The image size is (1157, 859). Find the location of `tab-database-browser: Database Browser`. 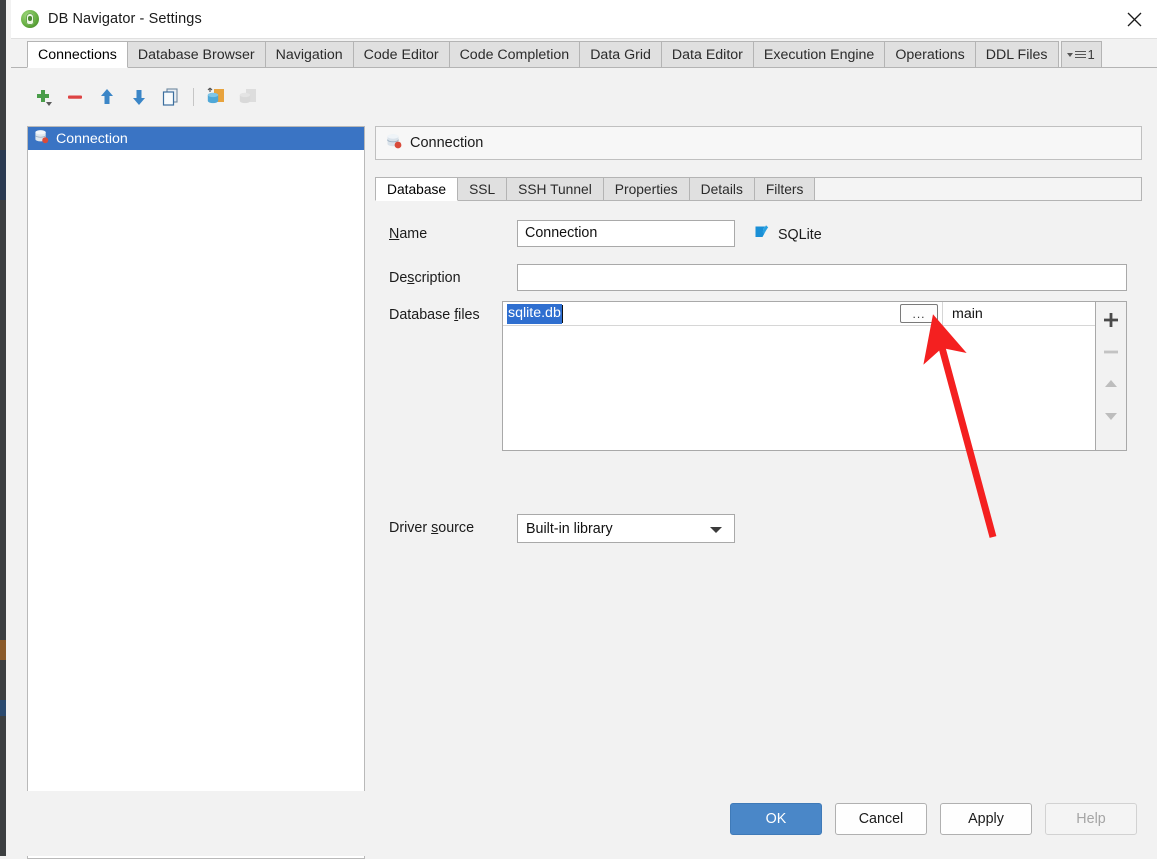

tab-database-browser: Database Browser is located at coordinates (196, 54).